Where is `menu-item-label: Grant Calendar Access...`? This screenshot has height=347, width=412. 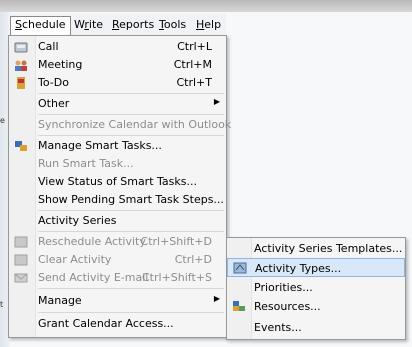
menu-item-label: Grant Calendar Access... is located at coordinates (106, 323).